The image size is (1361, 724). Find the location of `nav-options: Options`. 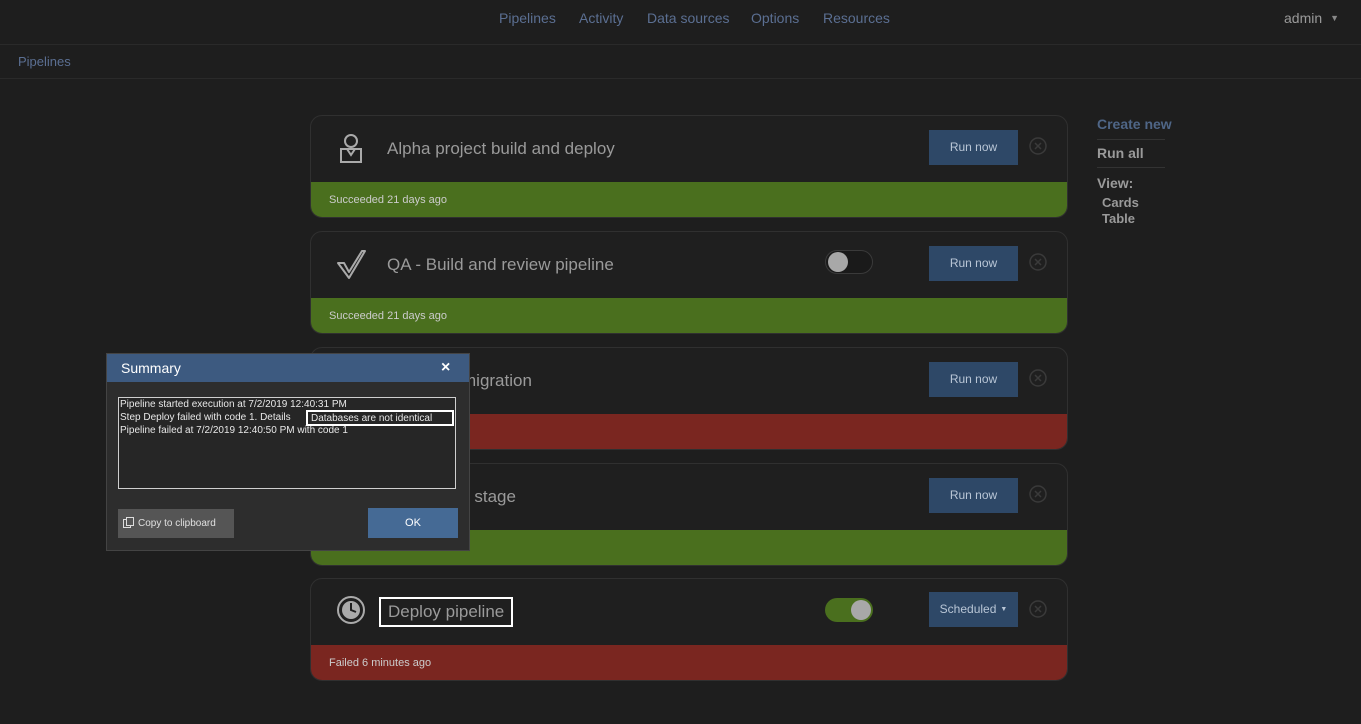

nav-options: Options is located at coordinates (775, 18).